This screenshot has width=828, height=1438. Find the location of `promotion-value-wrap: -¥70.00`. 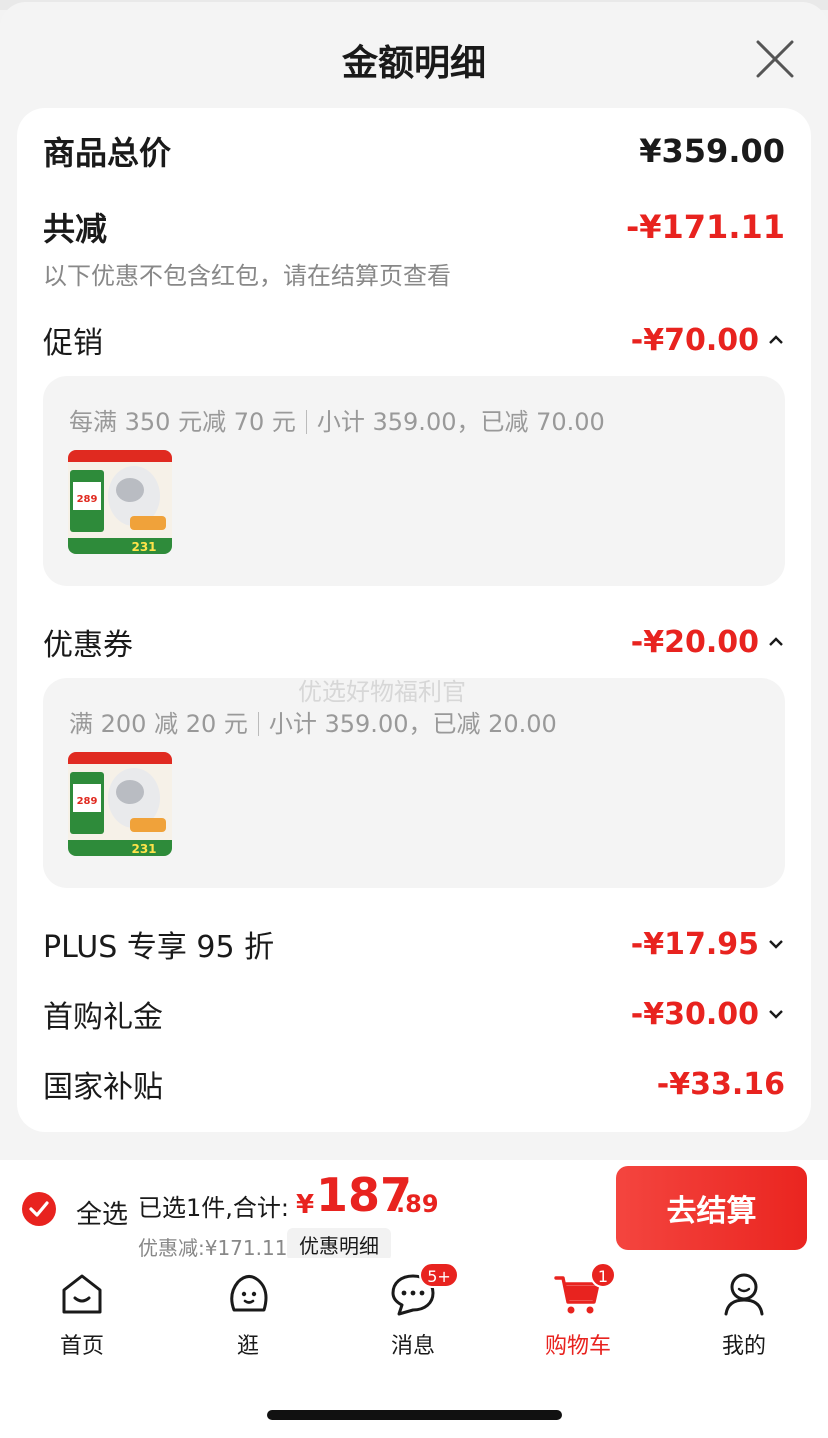

promotion-value-wrap: -¥70.00 is located at coordinates (708, 340).